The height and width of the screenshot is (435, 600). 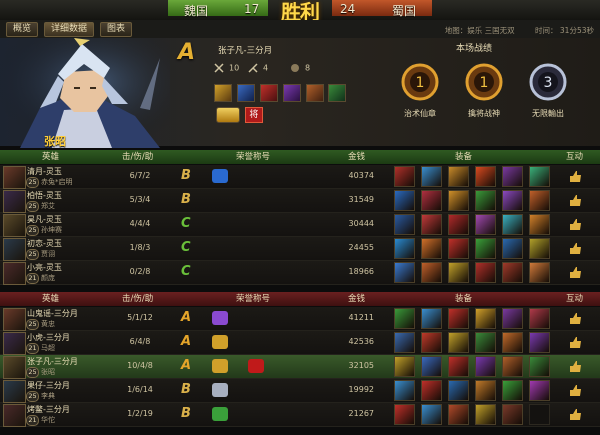 What do you see at coordinates (300, 343) in the screenshot?
I see `player-row: 21 小虎-三分月 马超 6/4/8 A 42536` at bounding box center [300, 343].